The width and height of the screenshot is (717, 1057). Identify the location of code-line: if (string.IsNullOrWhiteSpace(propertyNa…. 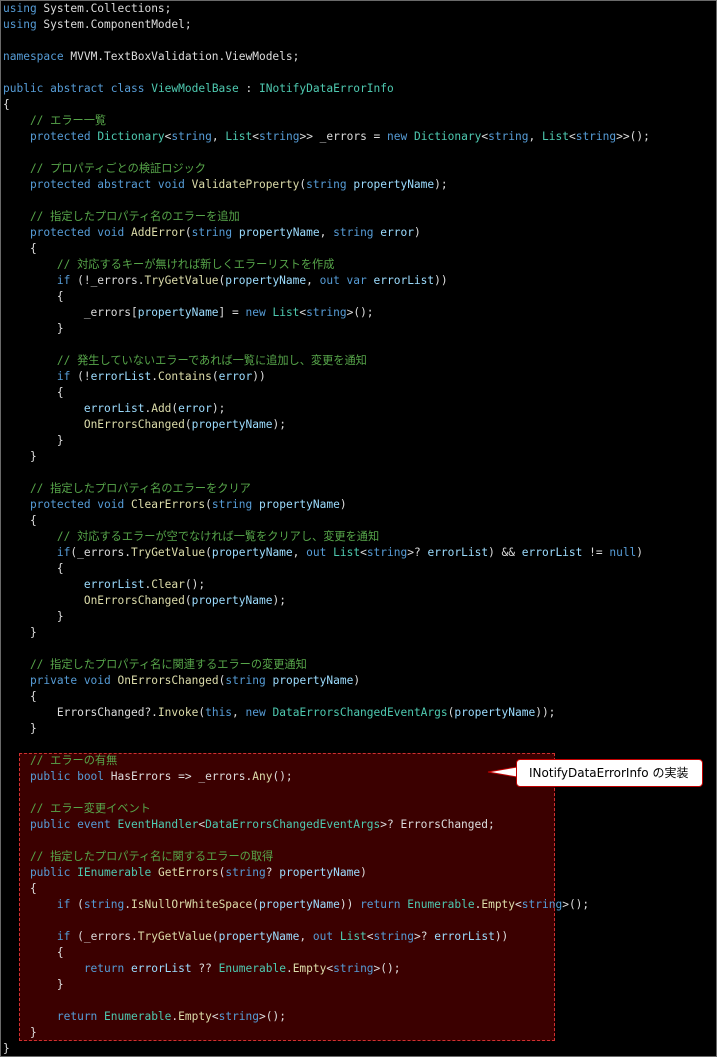
(296, 905).